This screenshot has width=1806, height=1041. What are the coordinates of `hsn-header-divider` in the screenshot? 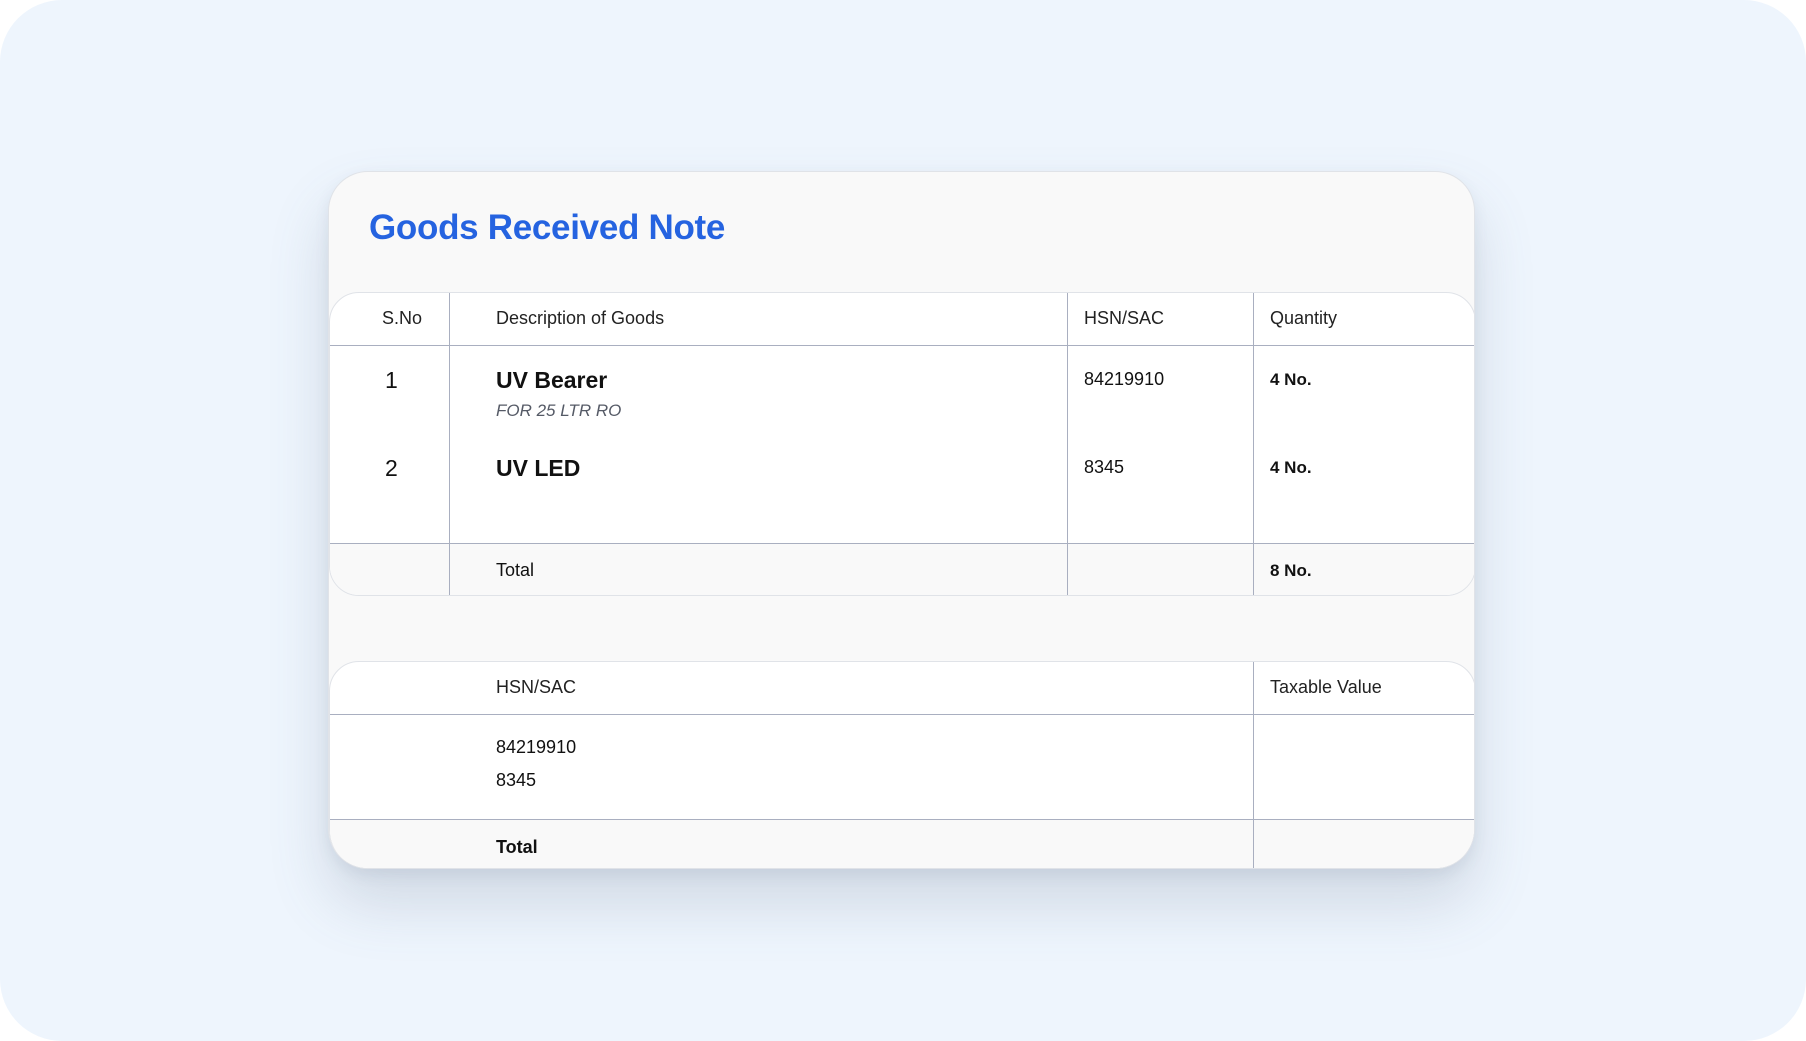 It's located at (902, 714).